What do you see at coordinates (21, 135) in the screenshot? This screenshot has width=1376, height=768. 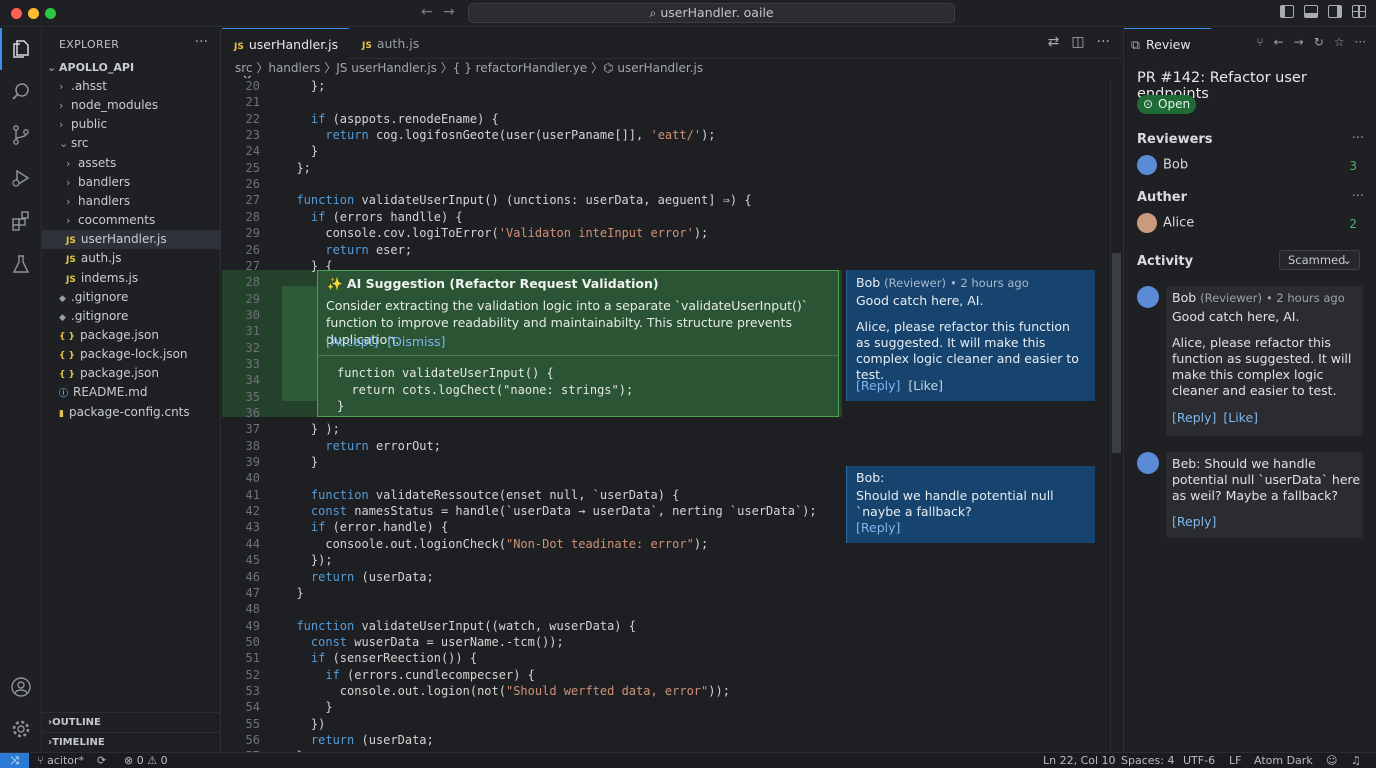 I see `source-control-activity` at bounding box center [21, 135].